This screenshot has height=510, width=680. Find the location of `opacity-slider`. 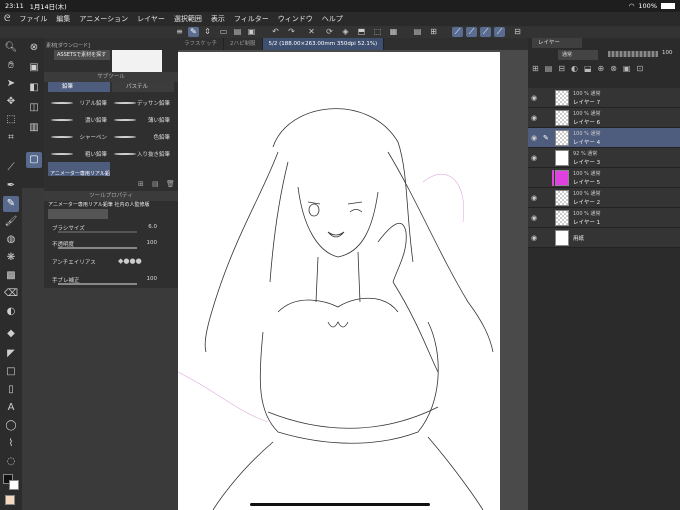

opacity-slider is located at coordinates (97, 248).